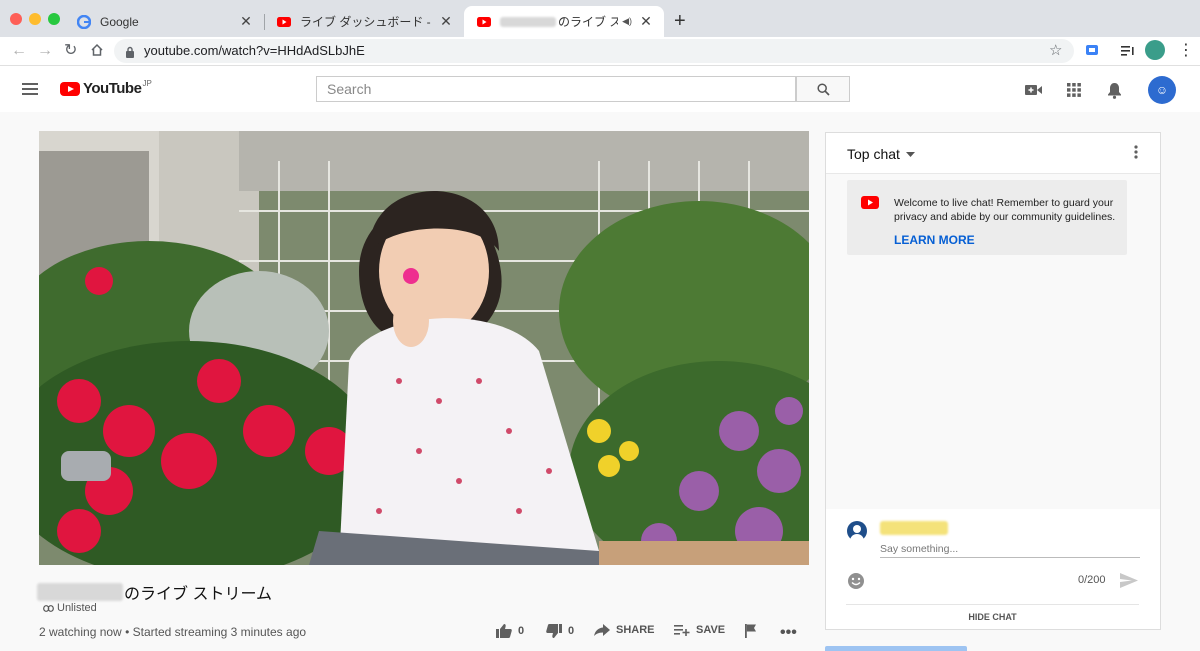 Image resolution: width=1200 pixels, height=651 pixels. What do you see at coordinates (70, 51) in the screenshot?
I see `reload-icon: ↻` at bounding box center [70, 51].